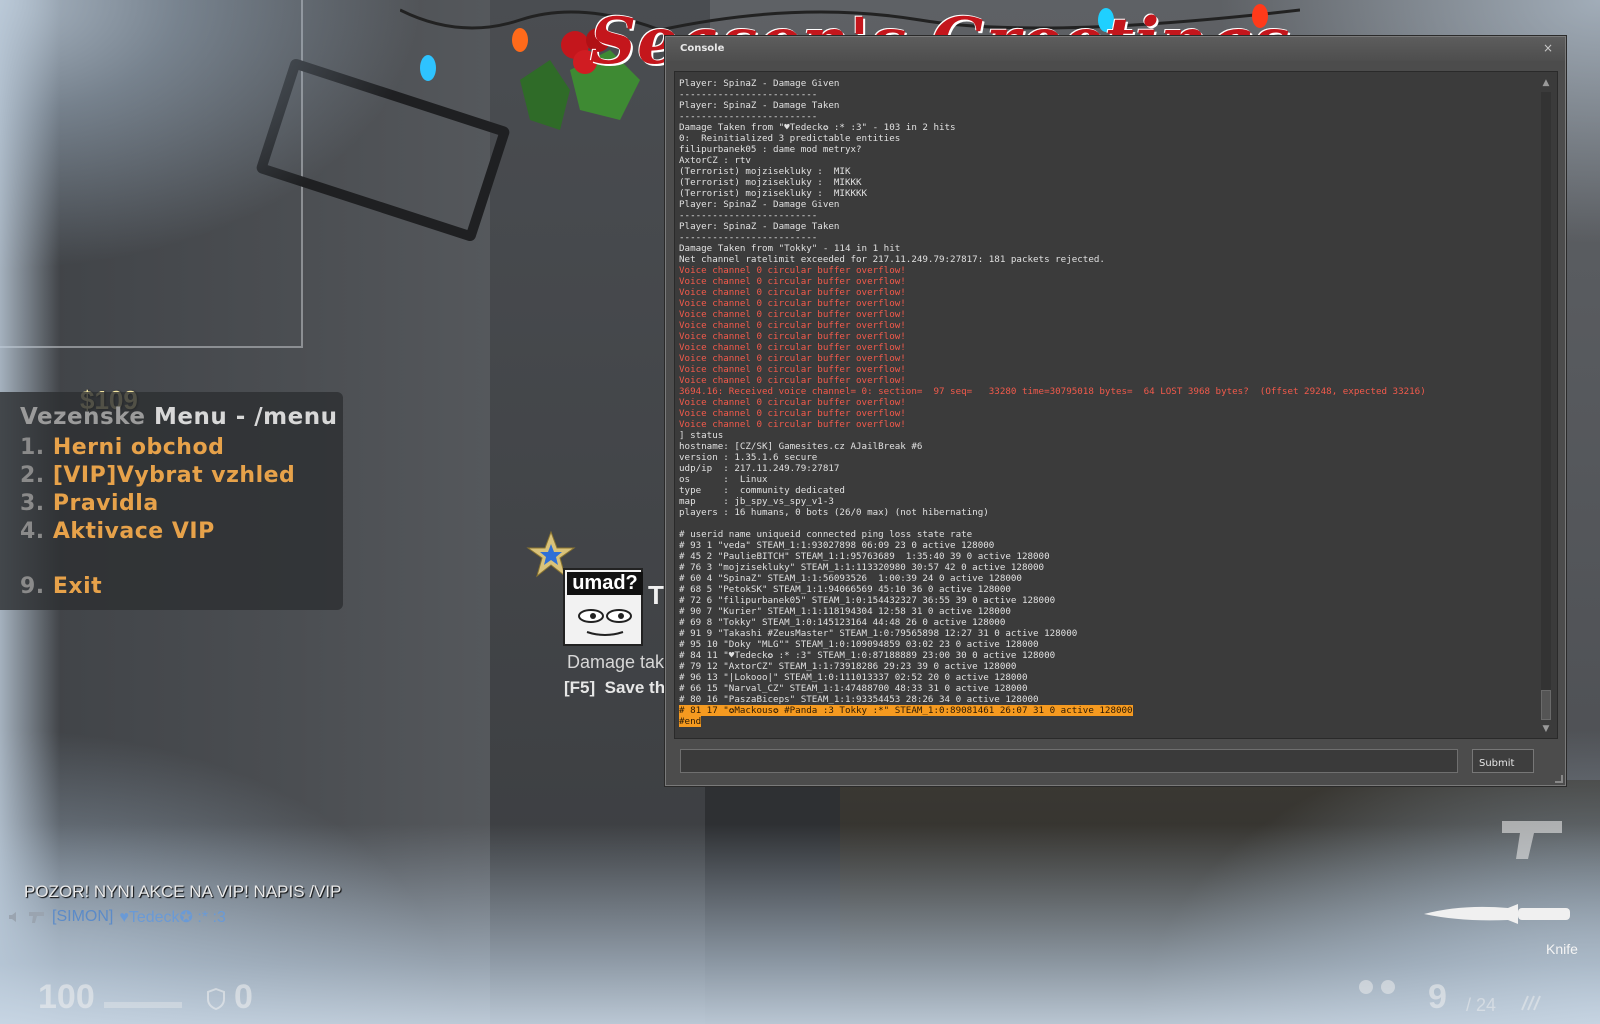 The height and width of the screenshot is (1024, 1600). I want to click on menu-item-number: 9., so click(32, 586).